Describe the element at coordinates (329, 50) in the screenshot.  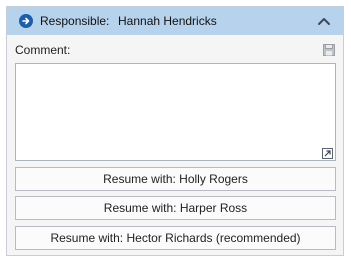
I see `save-icon` at that location.